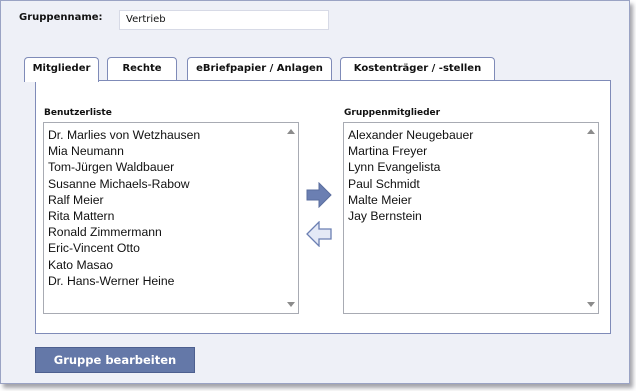 This screenshot has height=391, width=636. I want to click on list-item: Susanne Michaels-Rabow, so click(165, 184).